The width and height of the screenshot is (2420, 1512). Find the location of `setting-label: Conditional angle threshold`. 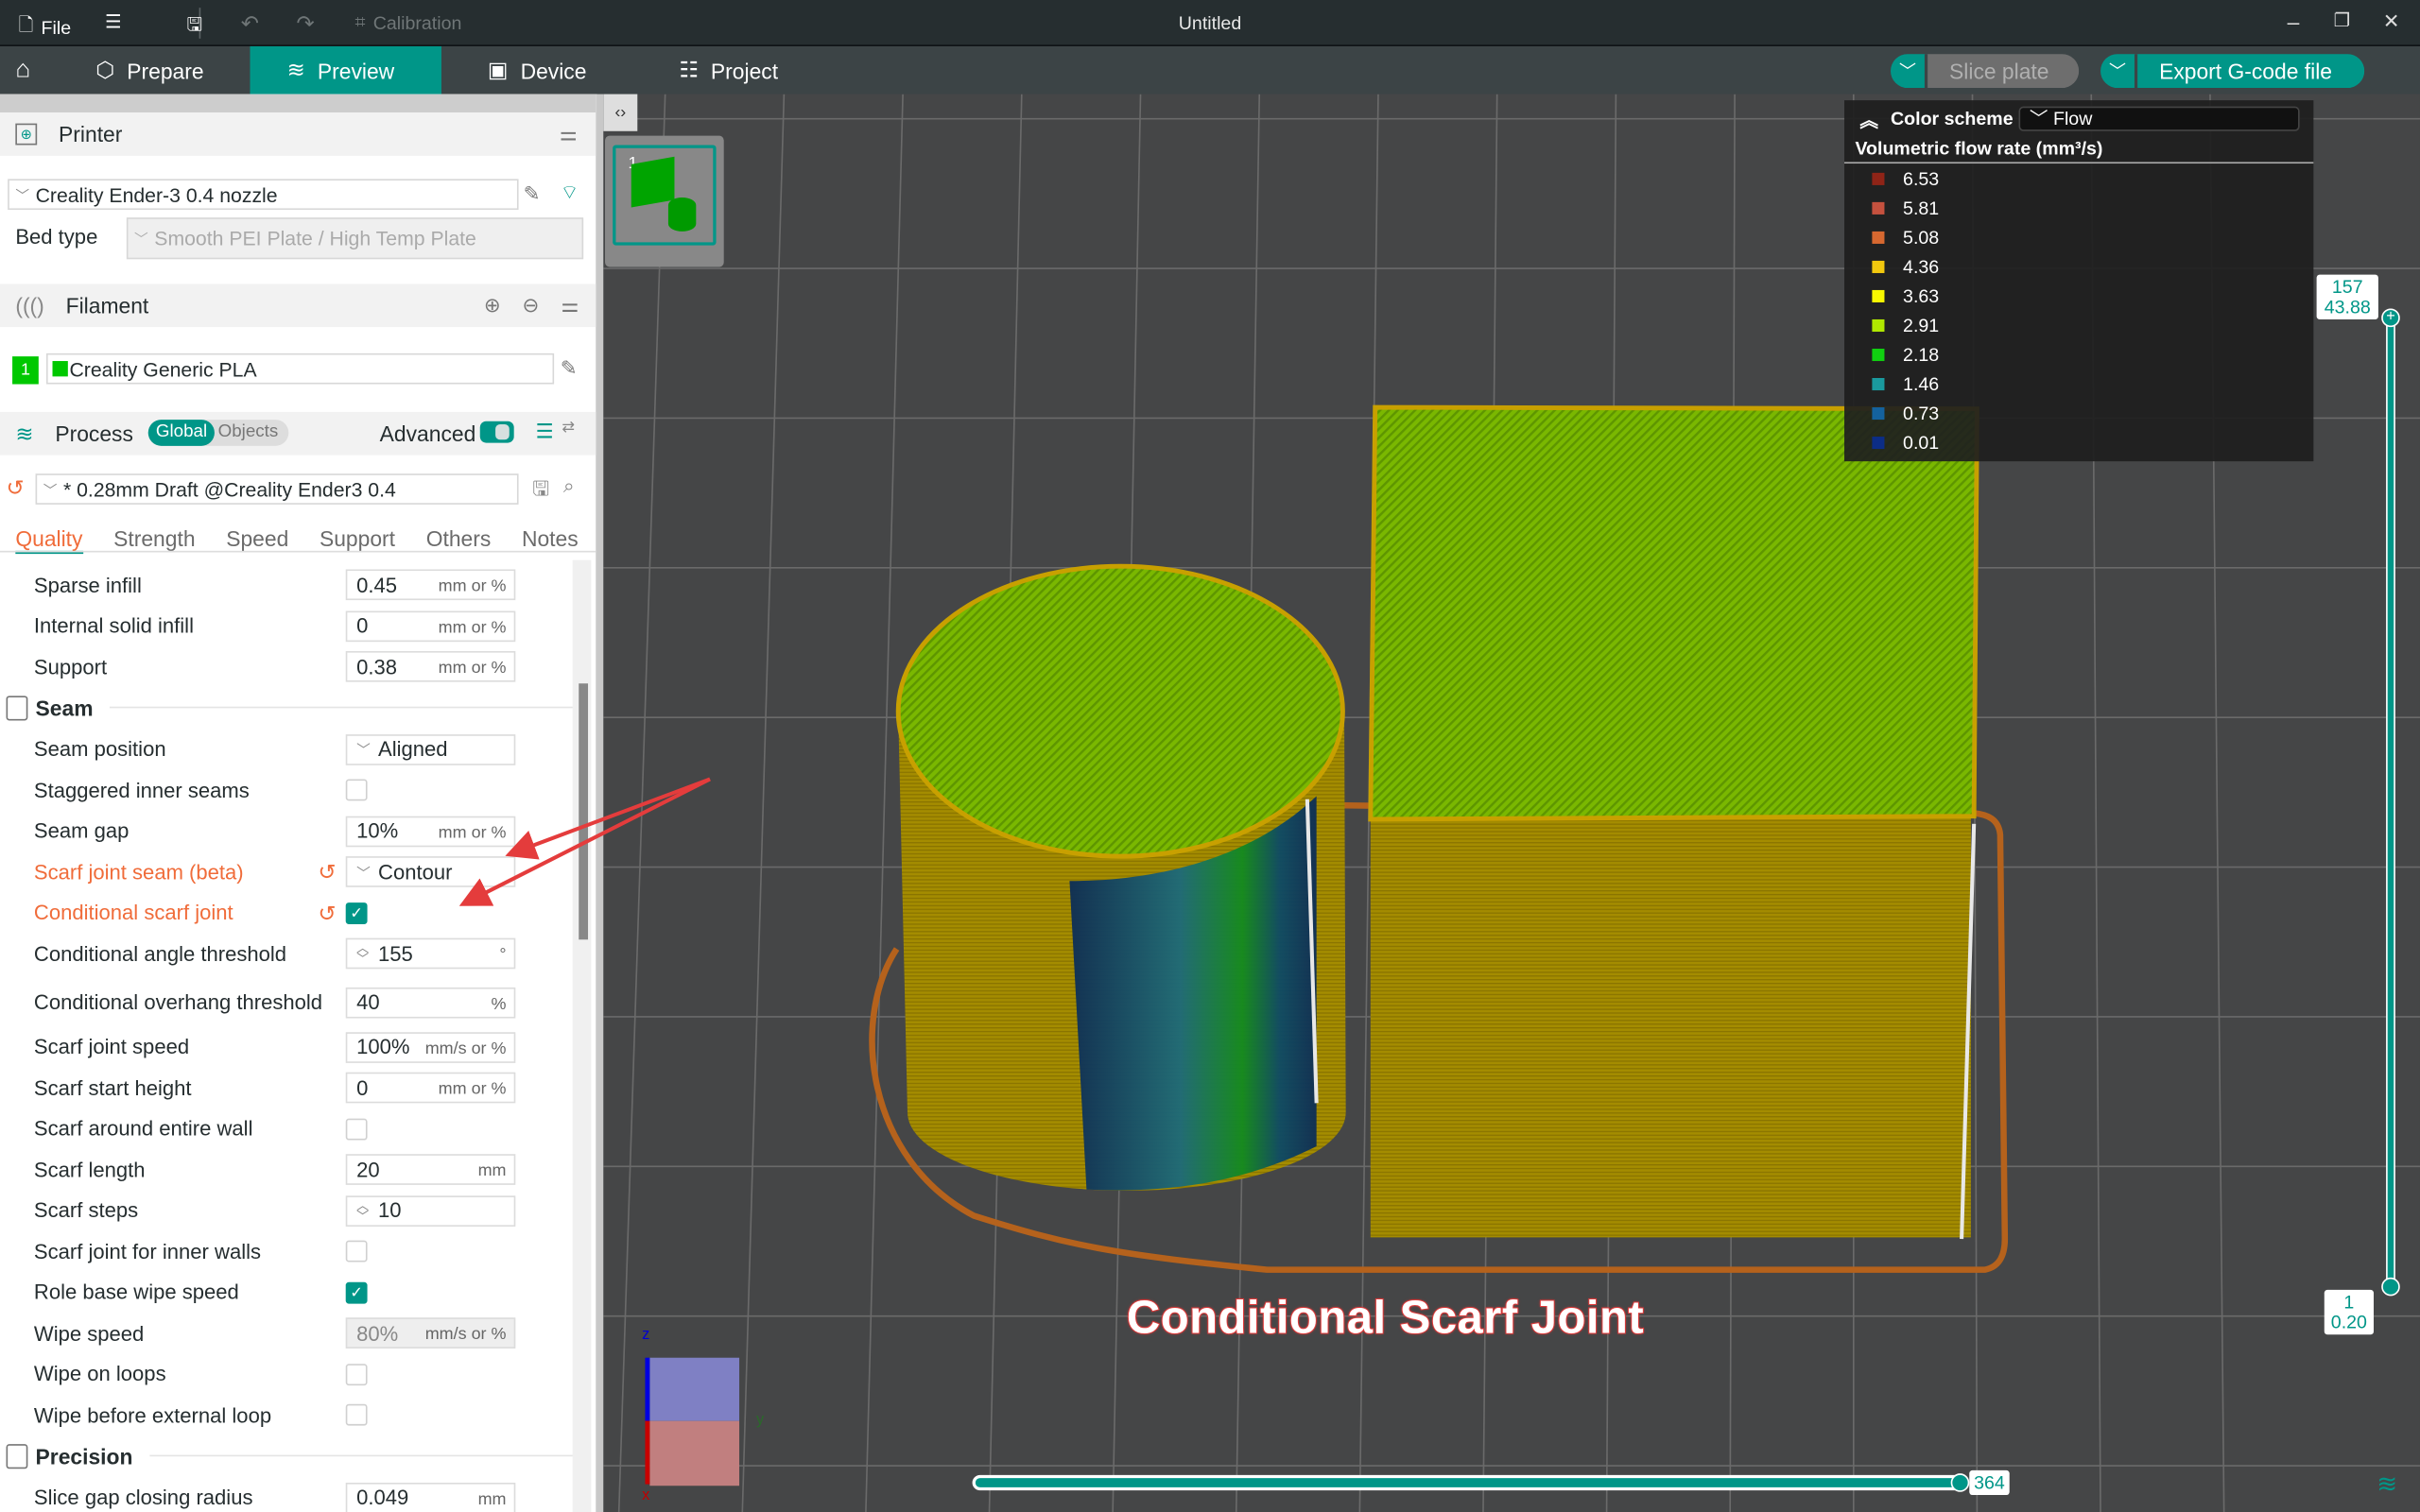

setting-label: Conditional angle threshold is located at coordinates (160, 953).